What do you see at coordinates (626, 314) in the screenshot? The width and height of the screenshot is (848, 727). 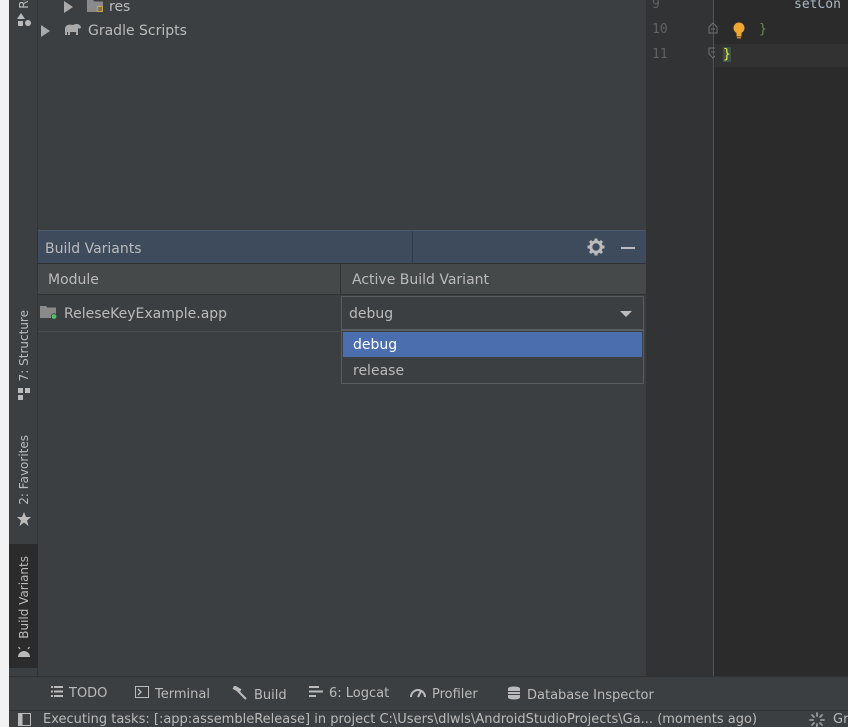 I see `chevron-down-icon` at bounding box center [626, 314].